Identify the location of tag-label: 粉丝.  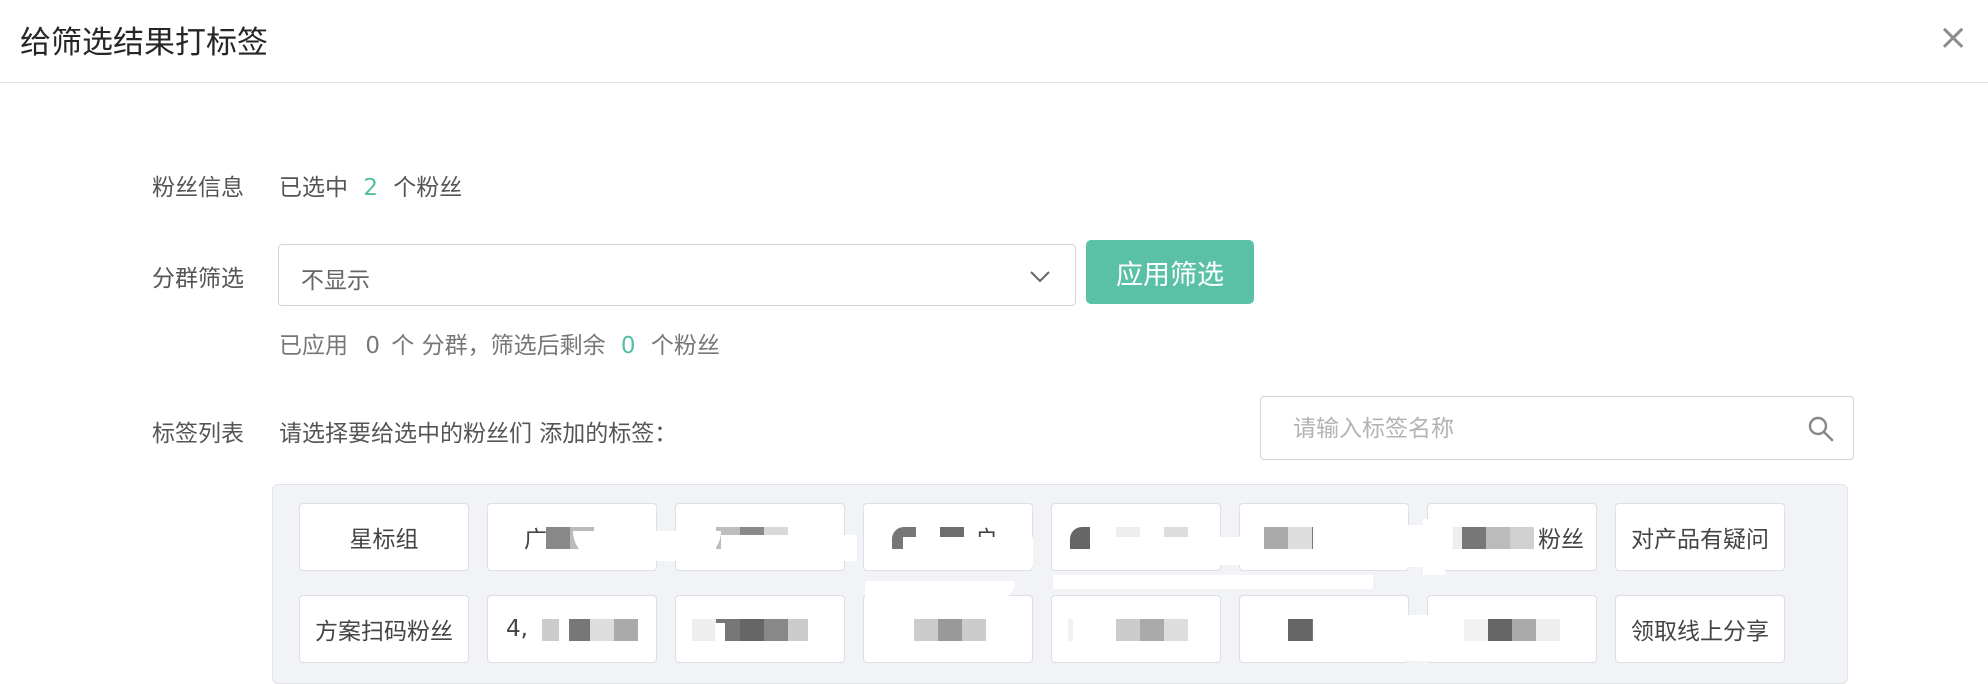
(1561, 540).